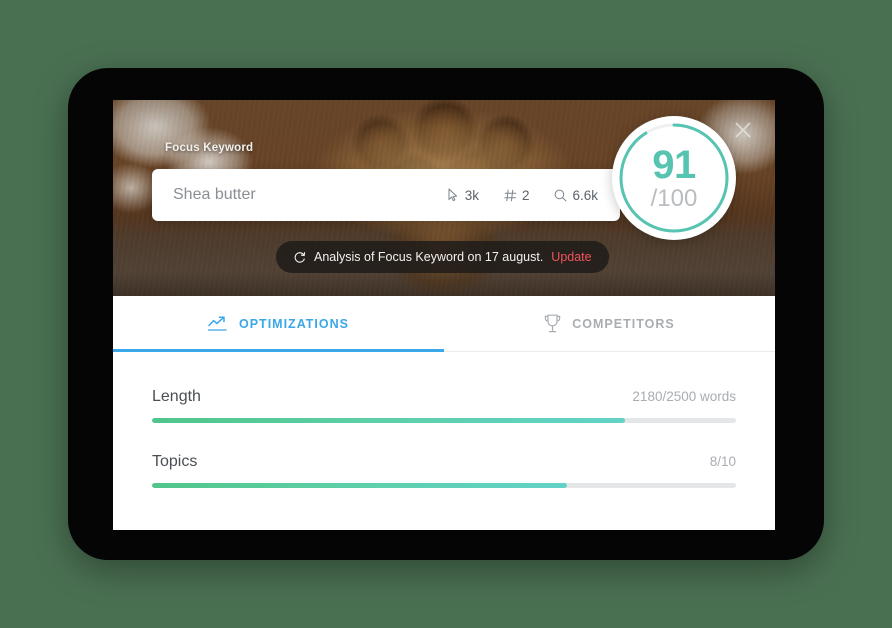 This screenshot has width=892, height=628. Describe the element at coordinates (674, 198) in the screenshot. I see `score-total: /100` at that location.